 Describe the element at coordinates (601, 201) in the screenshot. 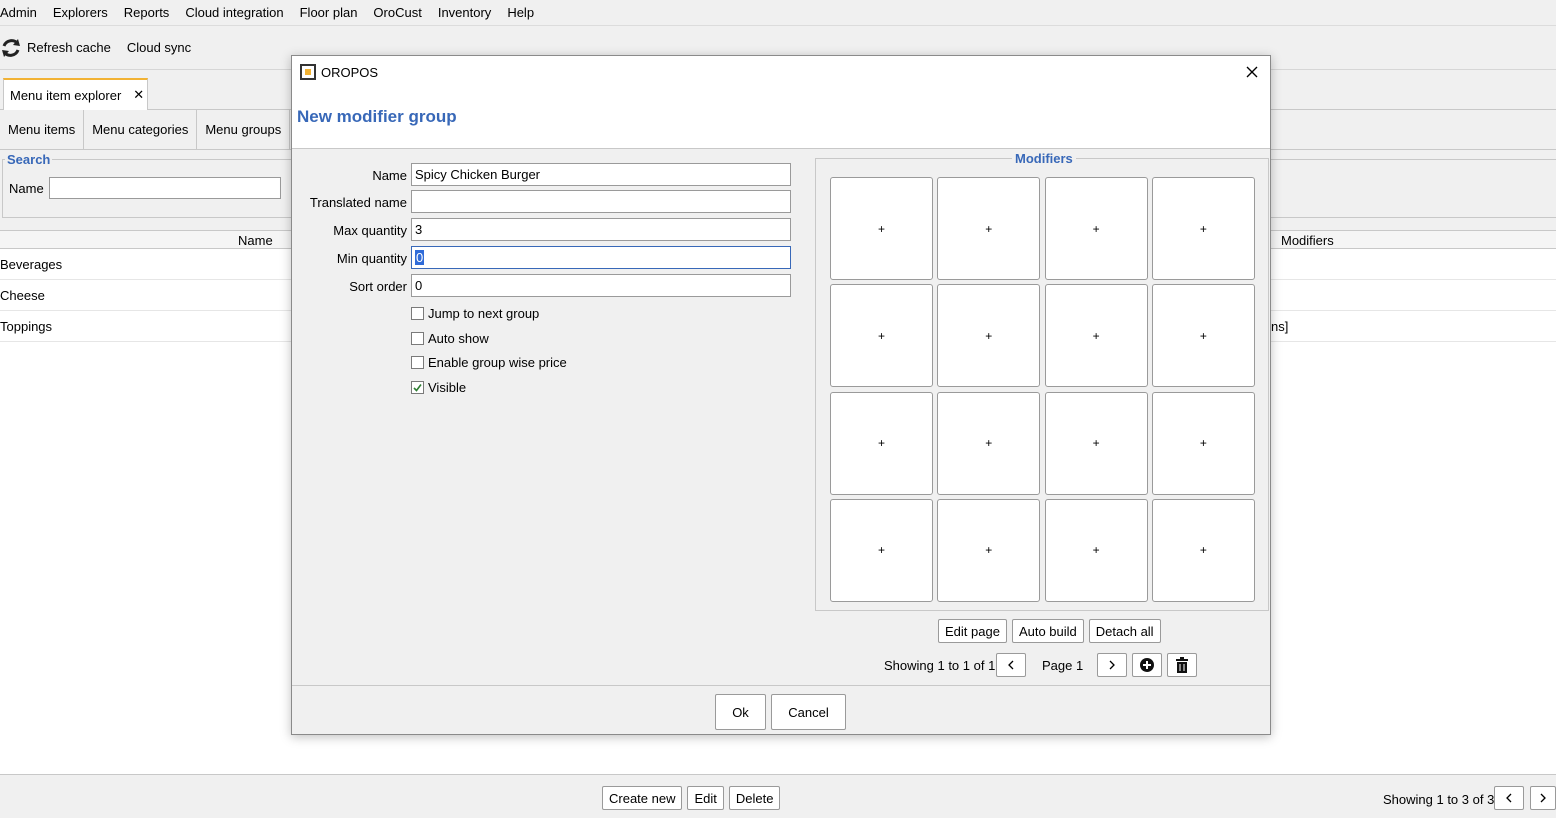

I see `translated-name-field` at that location.